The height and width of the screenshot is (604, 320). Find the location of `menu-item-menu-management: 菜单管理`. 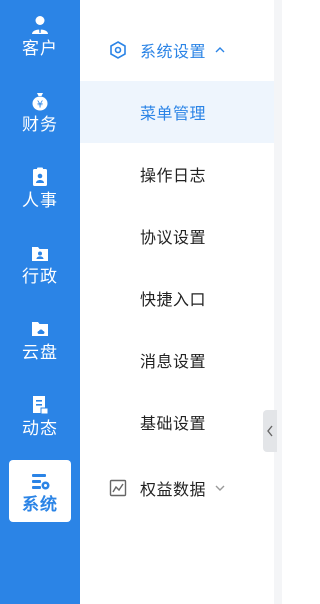

menu-item-menu-management: 菜单管理 is located at coordinates (177, 112).